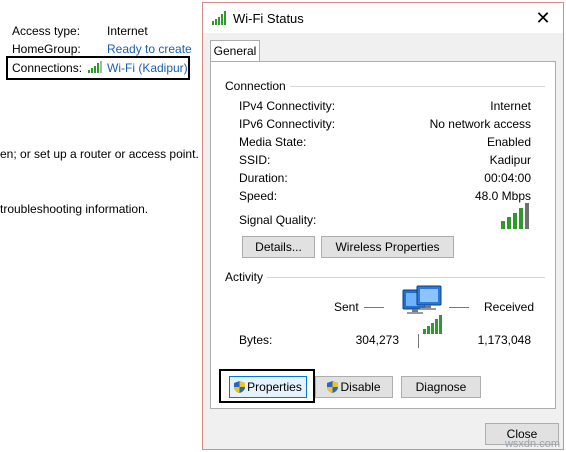 The height and width of the screenshot is (452, 566). What do you see at coordinates (346, 307) in the screenshot?
I see `sent-label: Sent` at bounding box center [346, 307].